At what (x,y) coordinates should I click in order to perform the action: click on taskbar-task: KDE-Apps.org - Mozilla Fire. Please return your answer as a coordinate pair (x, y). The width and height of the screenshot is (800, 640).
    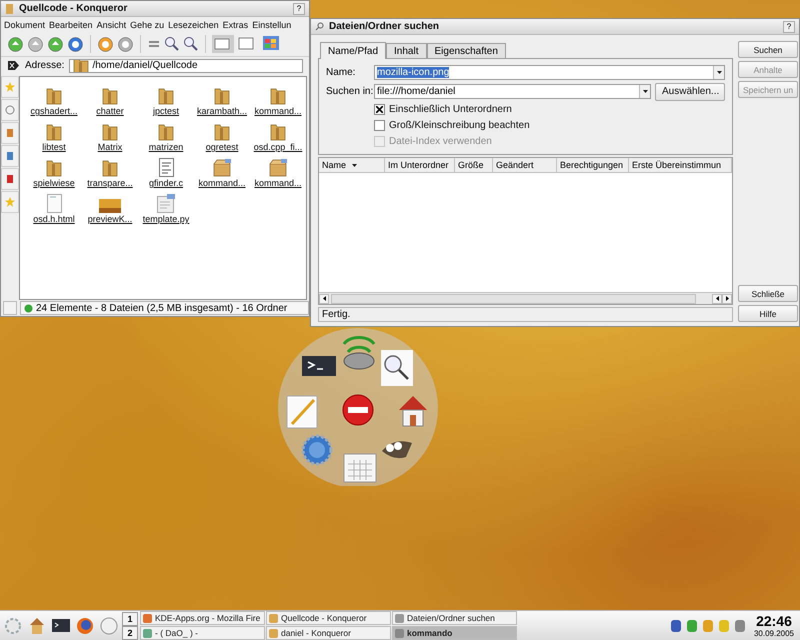
    Looking at the image, I should click on (202, 618).